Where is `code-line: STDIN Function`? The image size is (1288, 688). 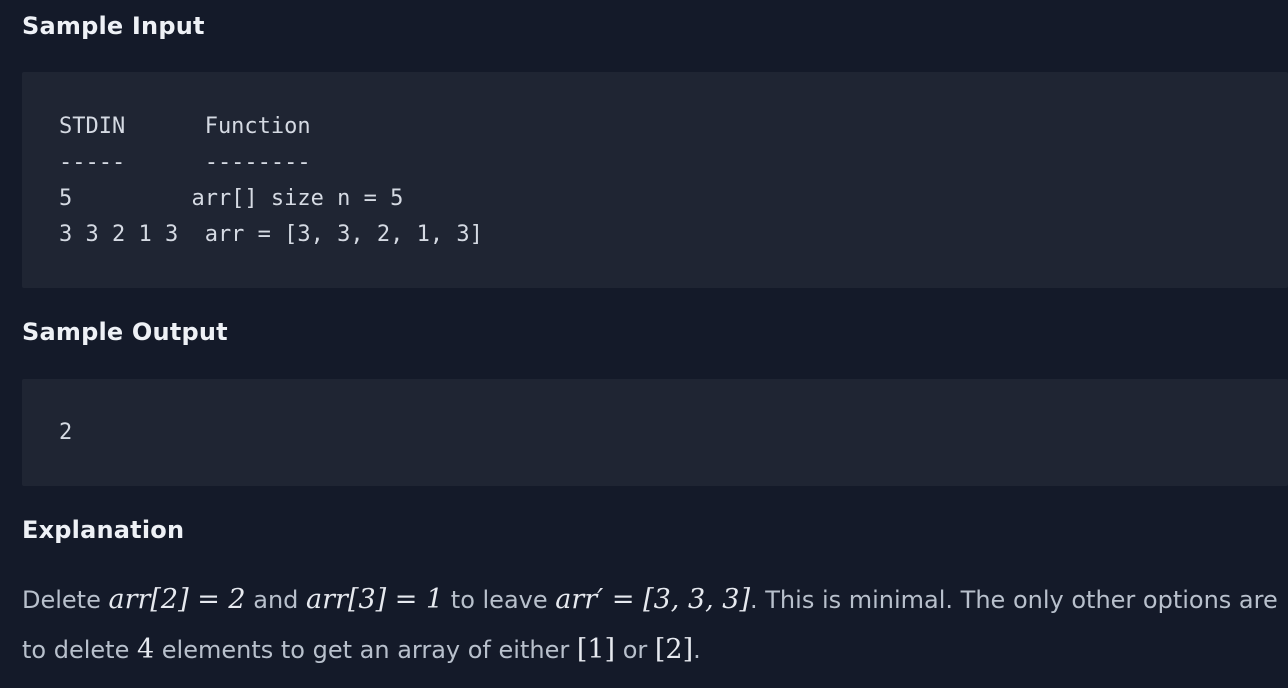
code-line: STDIN Function is located at coordinates (185, 126).